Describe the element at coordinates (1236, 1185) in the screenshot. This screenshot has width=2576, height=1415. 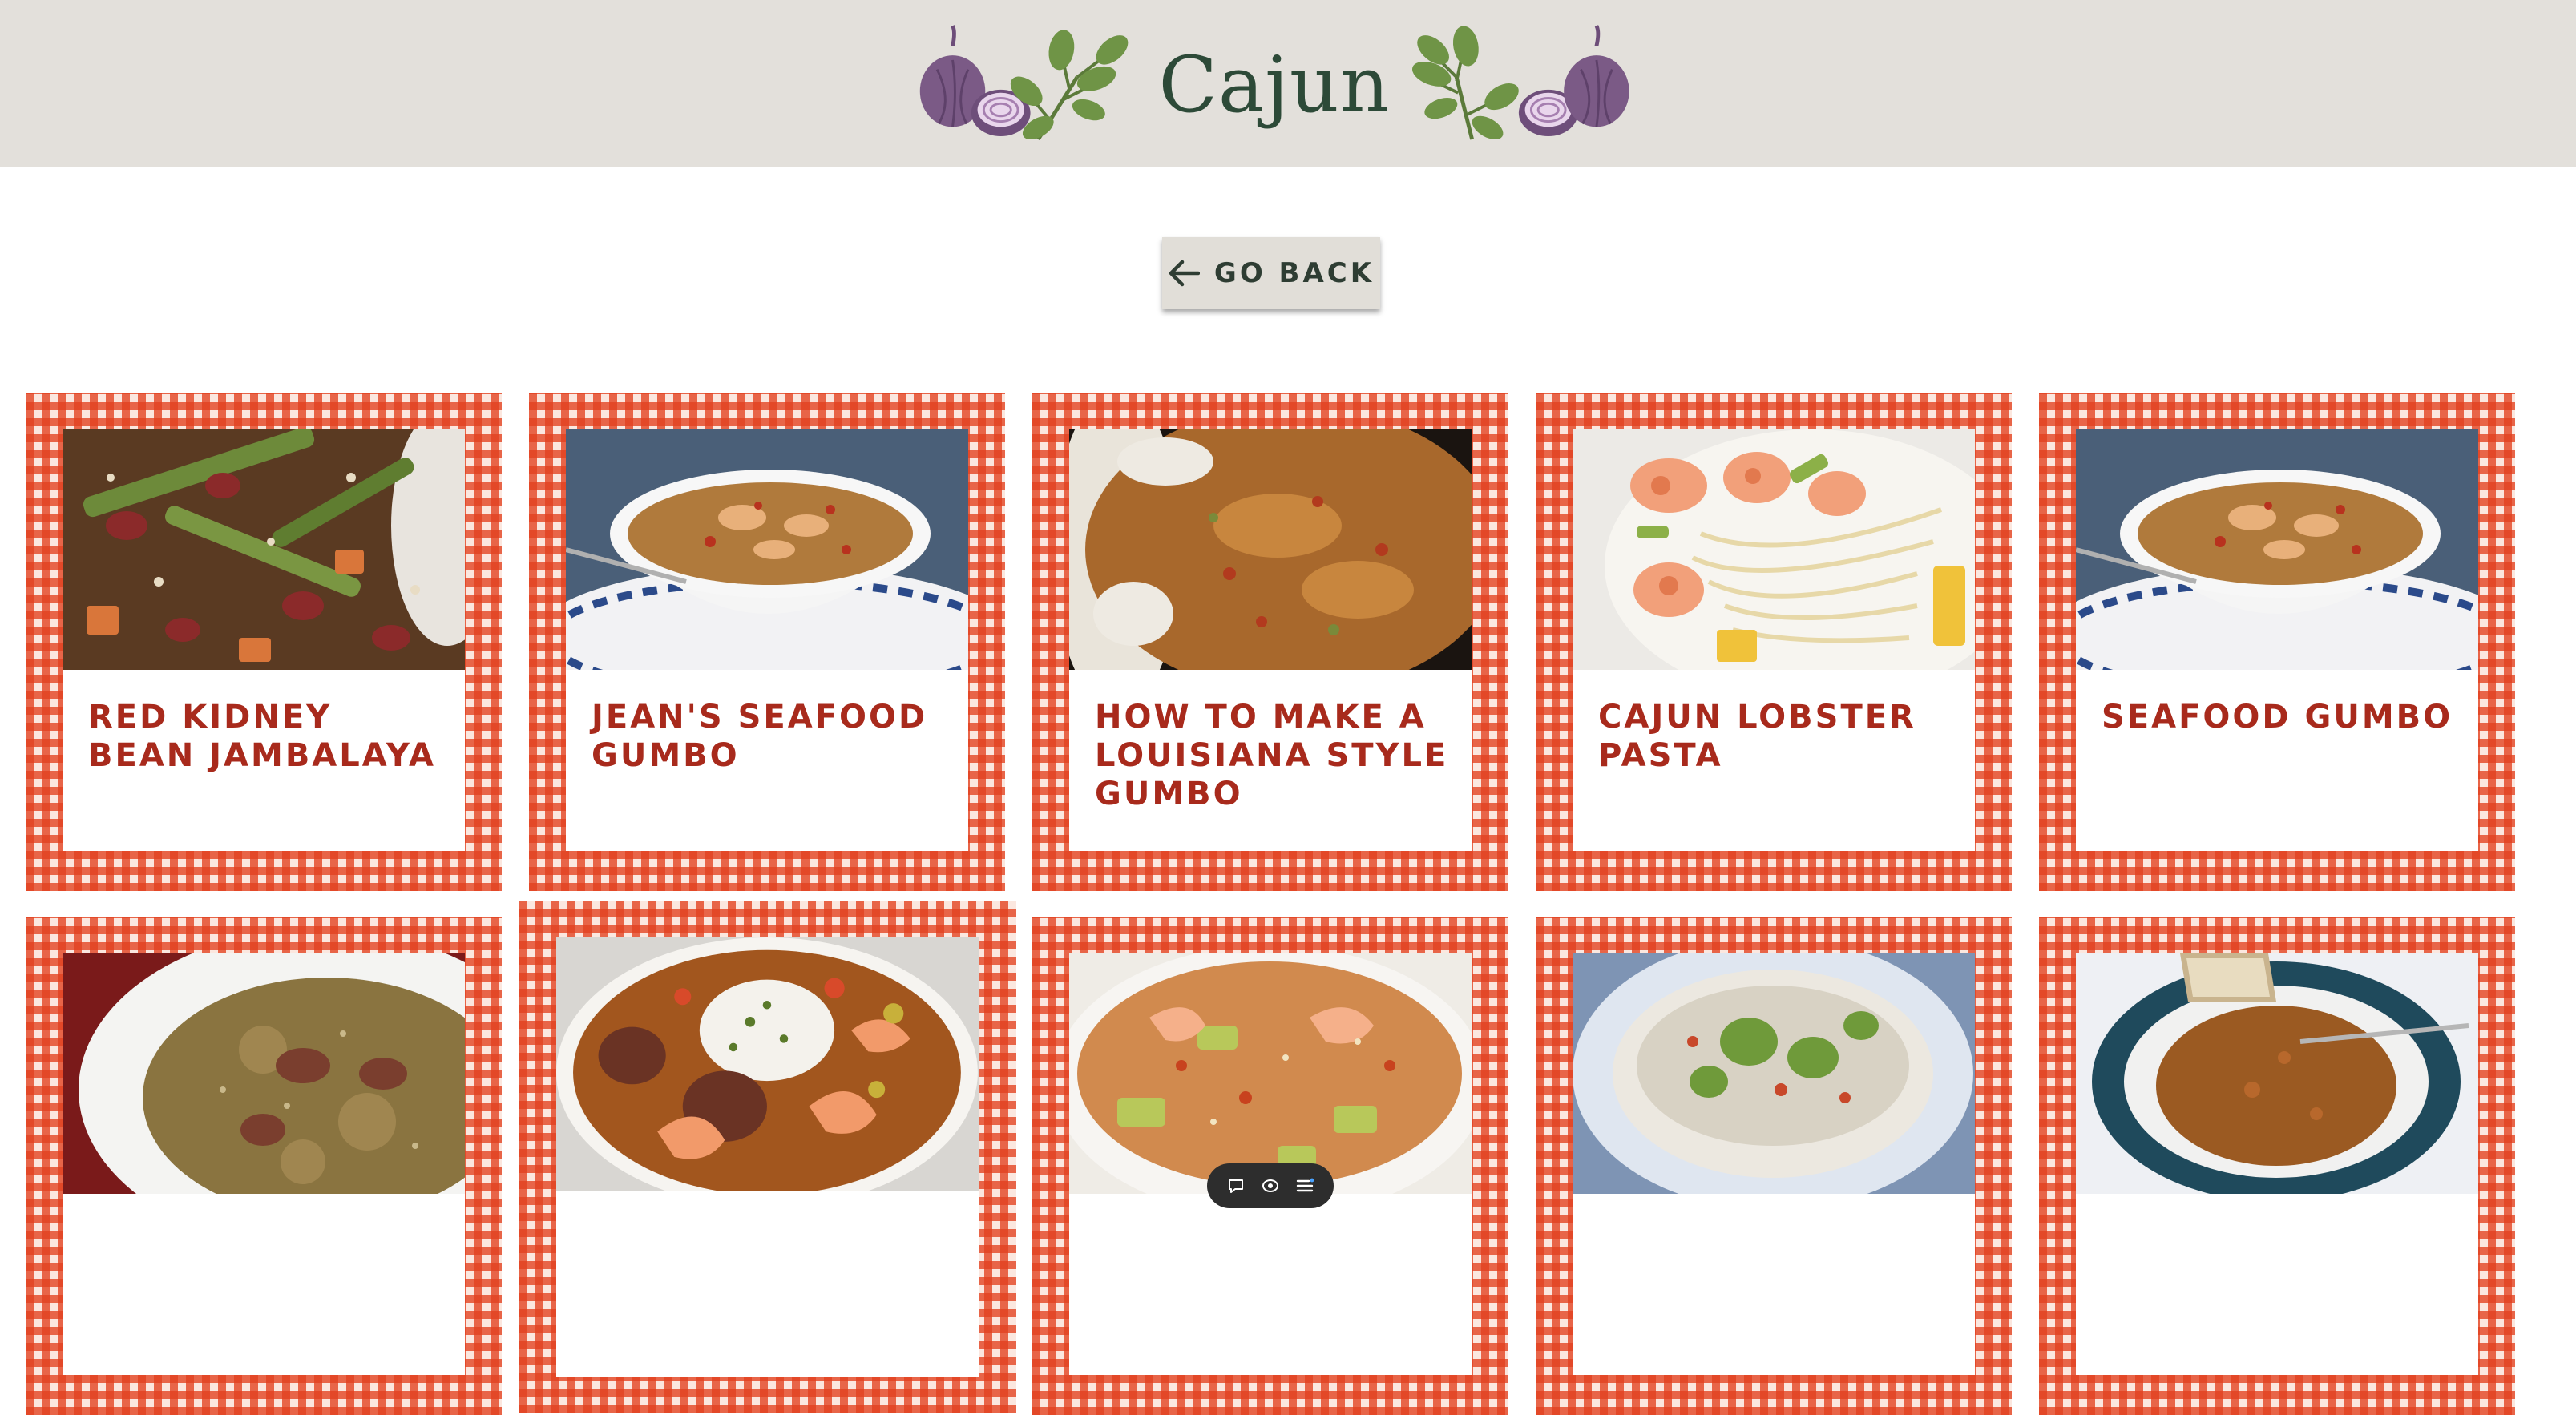
I see `comment-icon` at that location.